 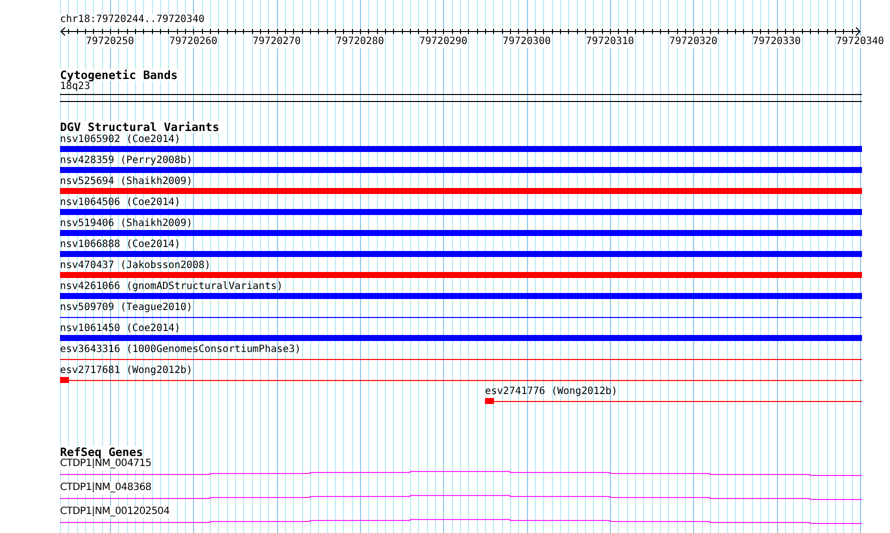 I want to click on ruler-tick-label: 79720320, so click(x=693, y=42).